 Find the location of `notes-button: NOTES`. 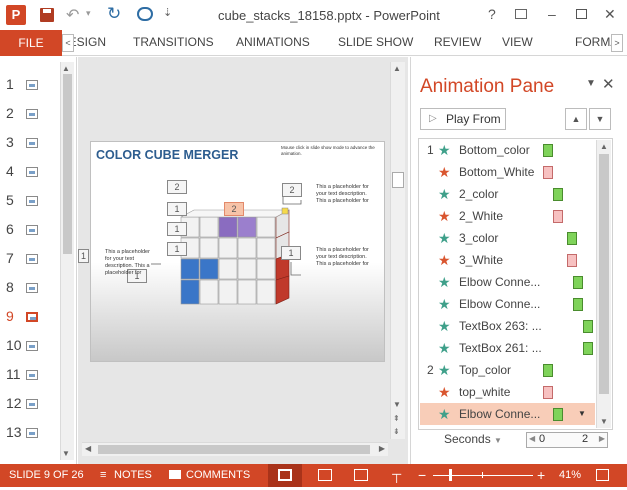

notes-button: NOTES is located at coordinates (133, 475).